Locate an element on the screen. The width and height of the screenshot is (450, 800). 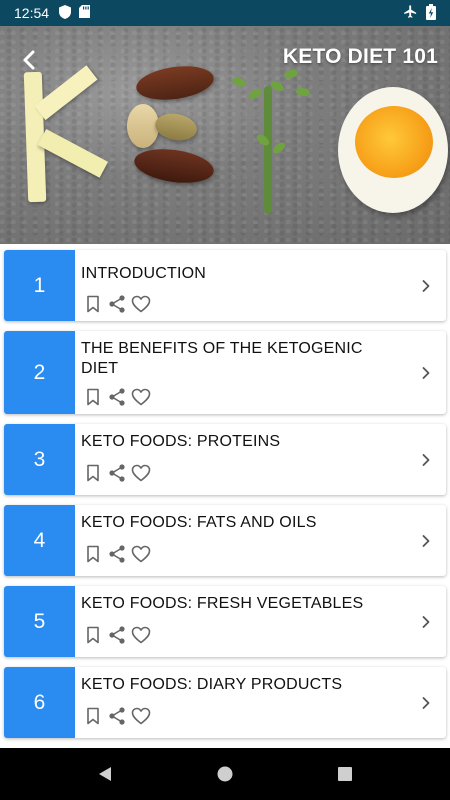
chapter-title: THE BENEFITS OF THE KETOGENIC DIET is located at coordinates (222, 358).